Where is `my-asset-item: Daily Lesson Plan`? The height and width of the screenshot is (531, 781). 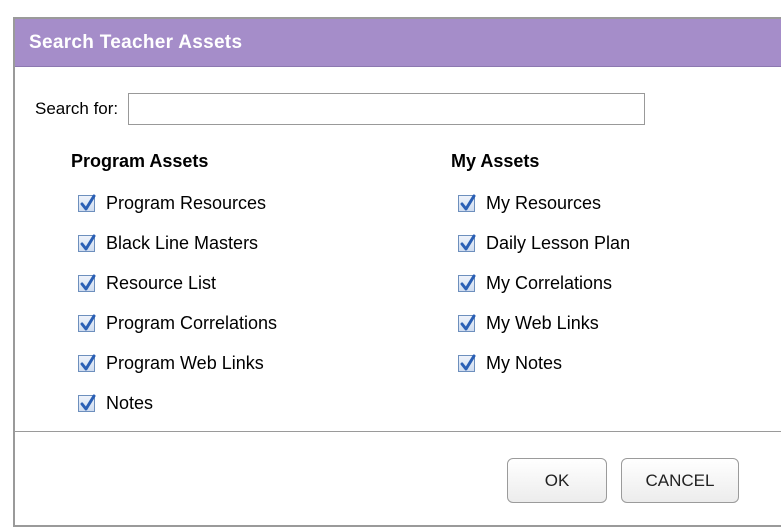
my-asset-item: Daily Lesson Plan is located at coordinates (544, 243).